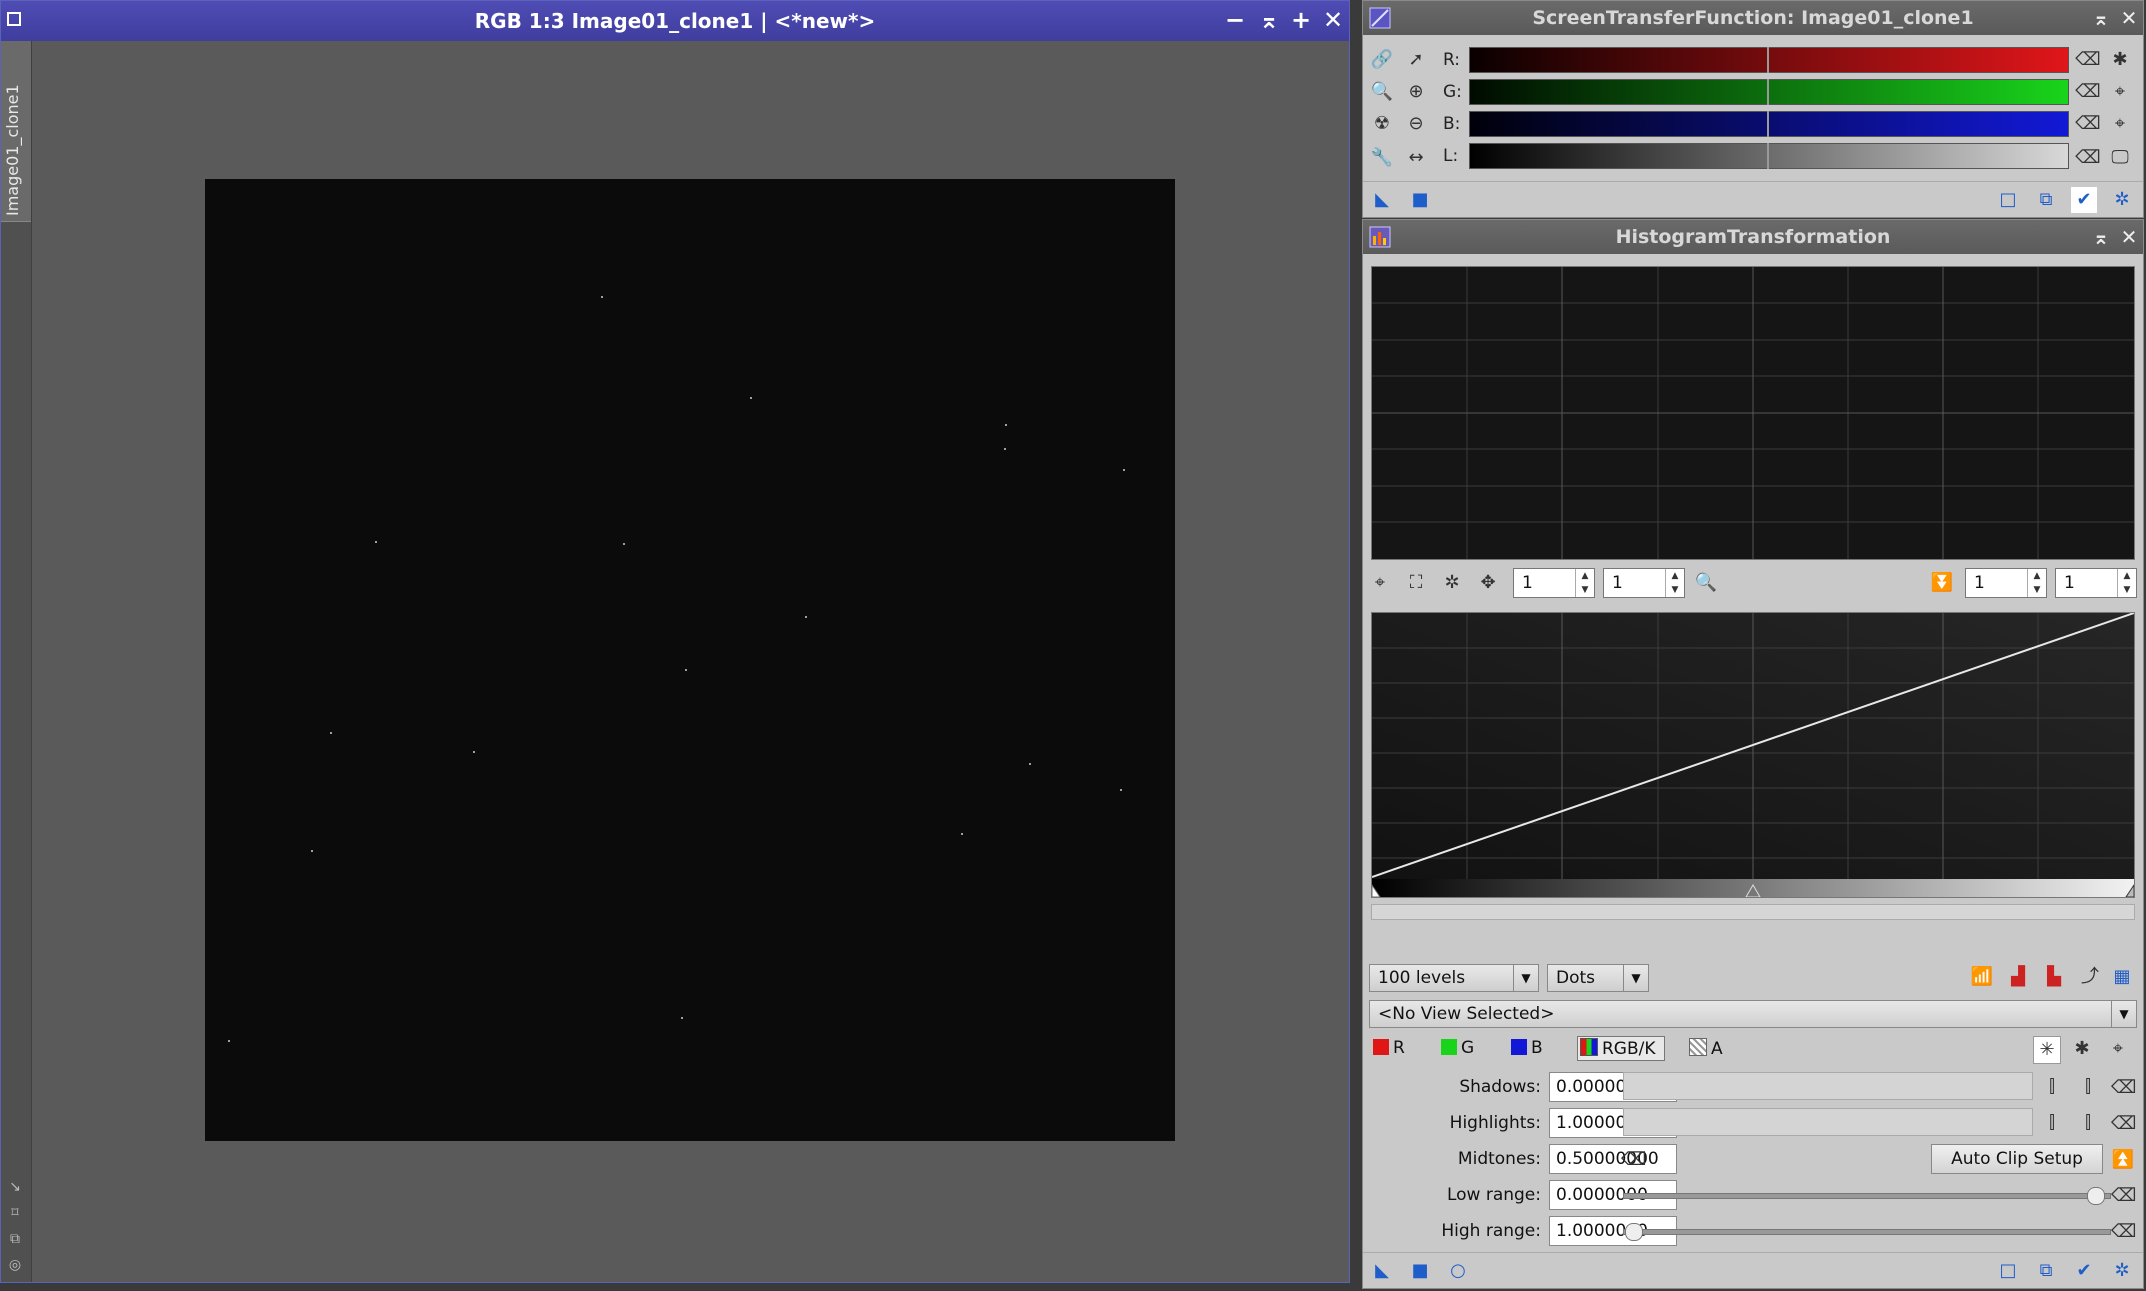  What do you see at coordinates (675, 21) in the screenshot?
I see `image-window-titlebar: RGB 1:3 Image01_clone1 | <*new*> − ⌅ + ✕` at bounding box center [675, 21].